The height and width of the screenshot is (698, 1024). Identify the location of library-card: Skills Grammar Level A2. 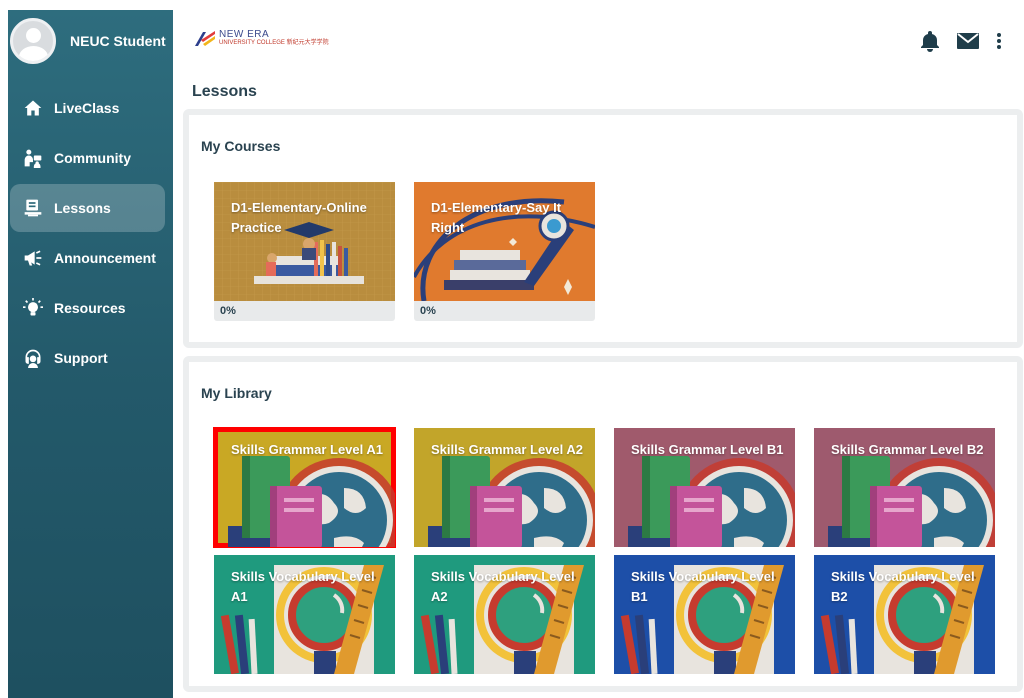
(504, 487).